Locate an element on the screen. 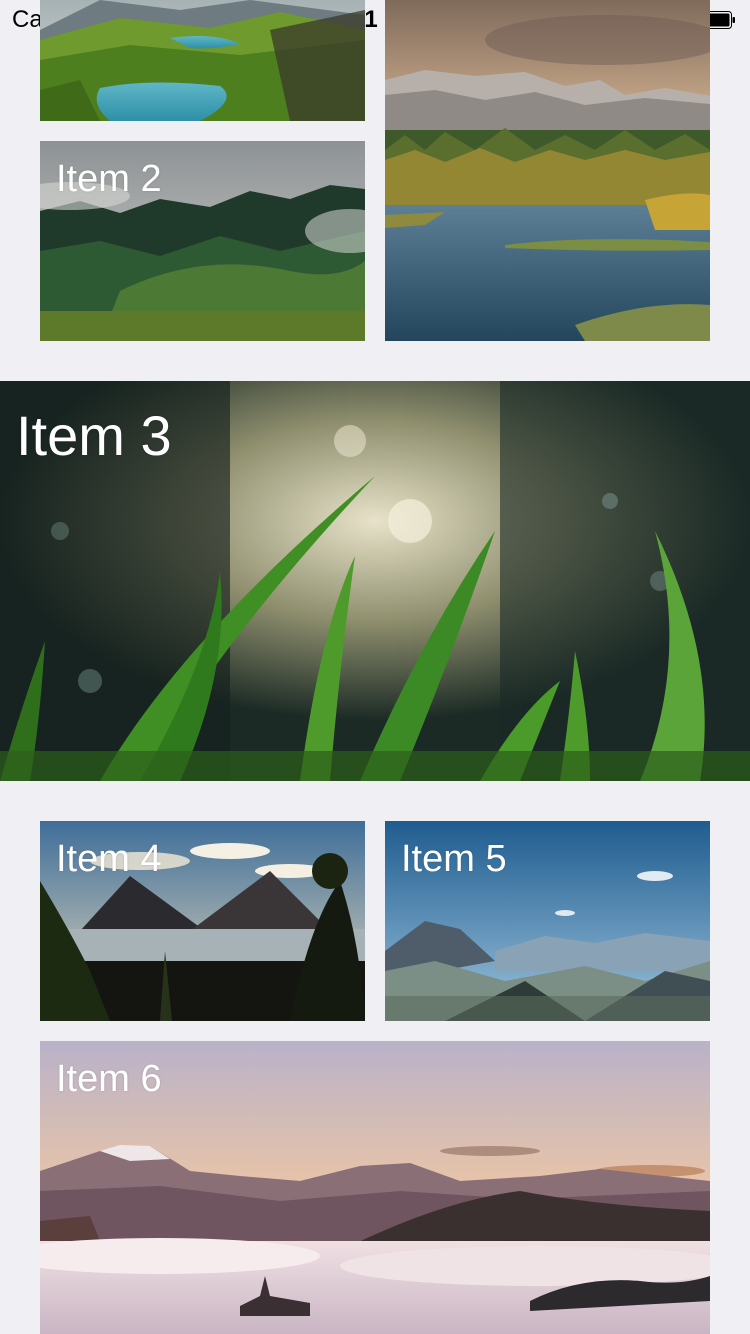  item-label: Item 5 is located at coordinates (454, 859).